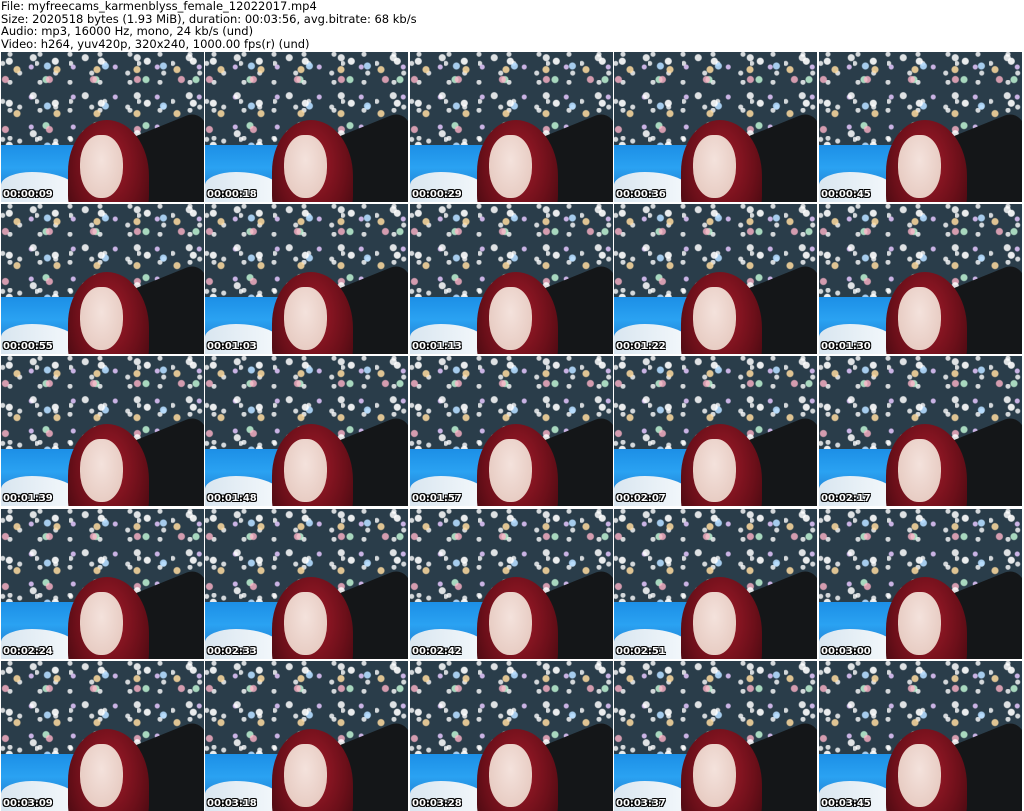 This screenshot has width=1024, height=811. Describe the element at coordinates (920, 736) in the screenshot. I see `video-frame-thumbnail: 00:03:45` at that location.